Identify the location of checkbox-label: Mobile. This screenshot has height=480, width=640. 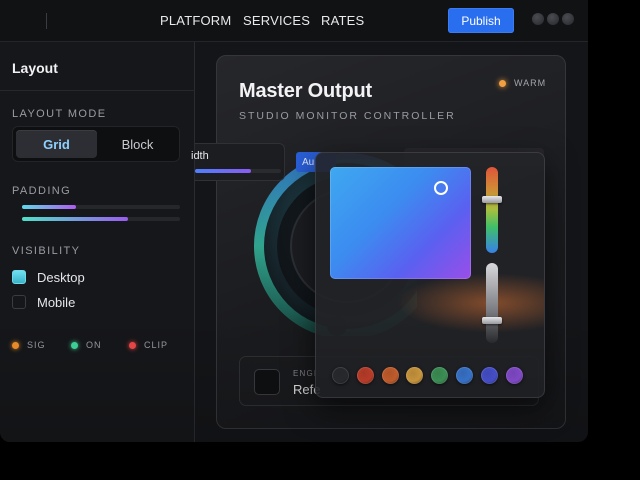
(56, 302).